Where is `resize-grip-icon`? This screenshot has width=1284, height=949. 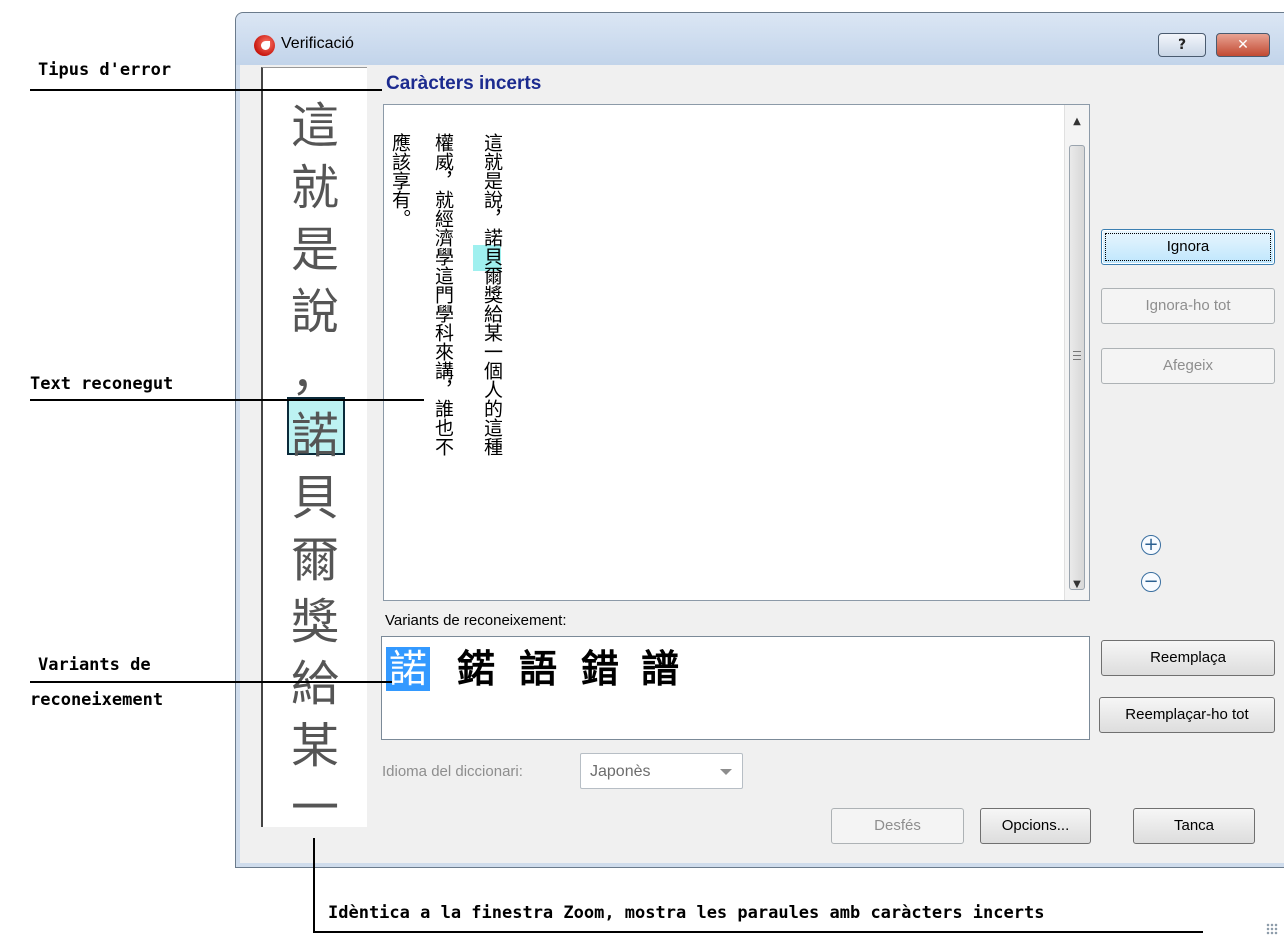
resize-grip-icon is located at coordinates (1272, 929).